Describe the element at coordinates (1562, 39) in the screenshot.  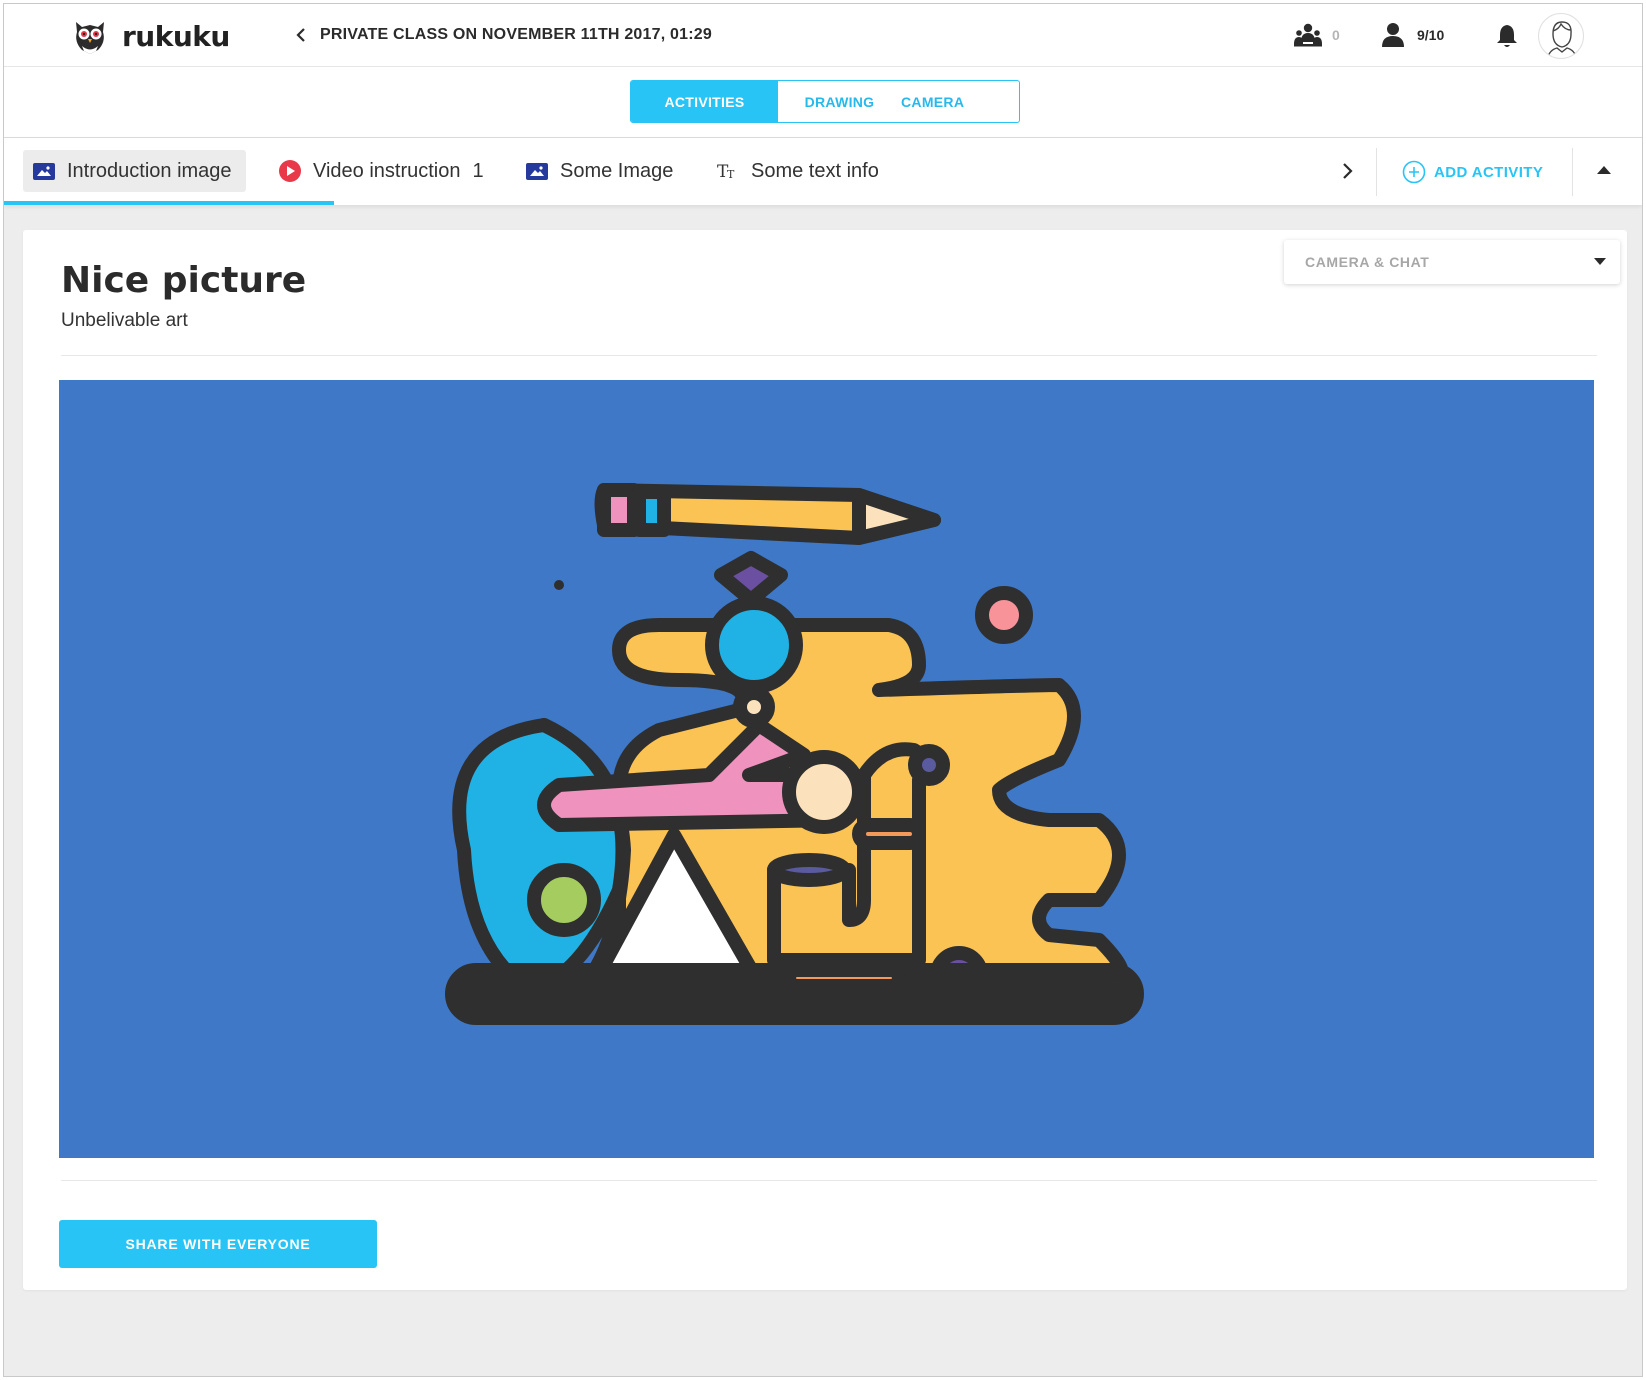
I see `avatar-face-icon` at that location.